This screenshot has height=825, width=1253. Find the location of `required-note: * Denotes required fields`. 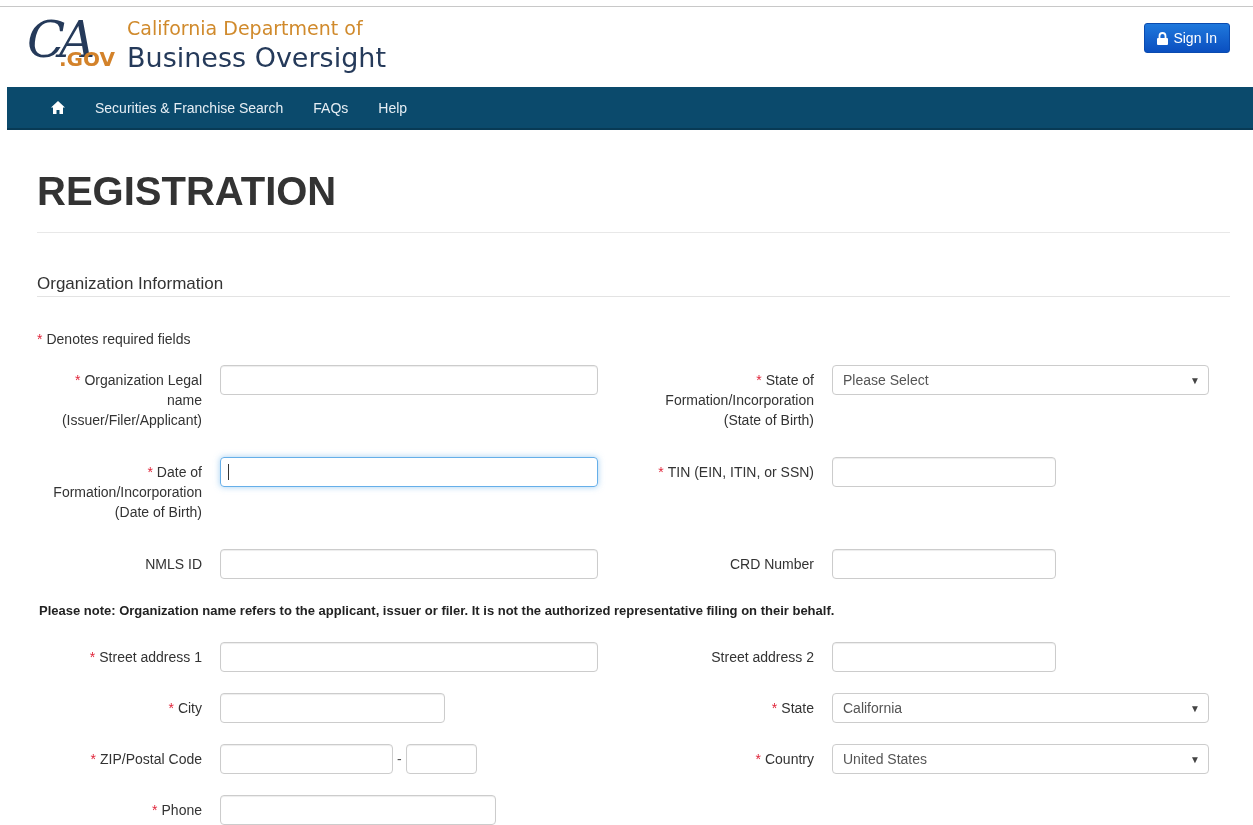

required-note: * Denotes required fields is located at coordinates (114, 339).